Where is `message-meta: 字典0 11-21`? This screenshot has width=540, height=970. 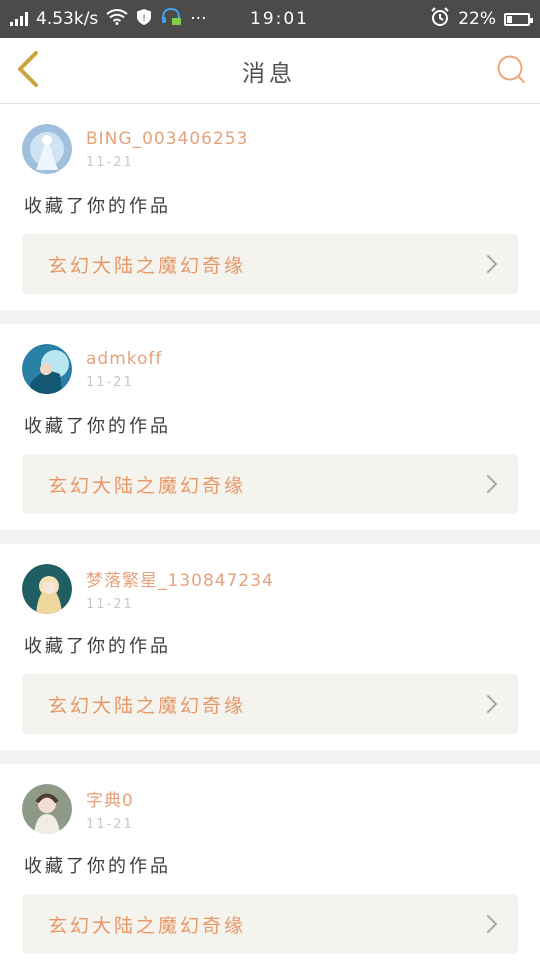 message-meta: 字典0 11-21 is located at coordinates (110, 809).